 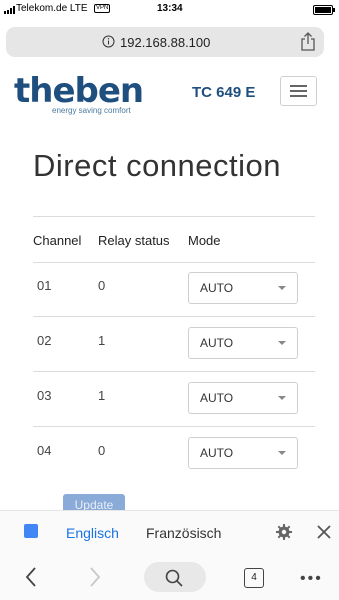 What do you see at coordinates (52, 8) in the screenshot?
I see `carrier-name: Telekom.de LTE` at bounding box center [52, 8].